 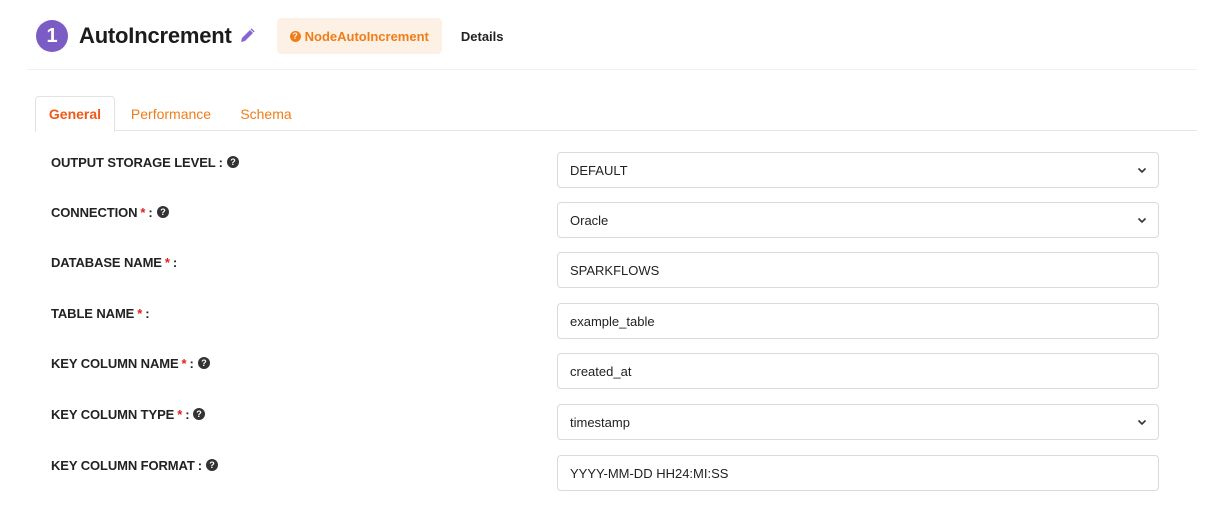 I want to click on select-value: Oracle, so click(x=589, y=220).